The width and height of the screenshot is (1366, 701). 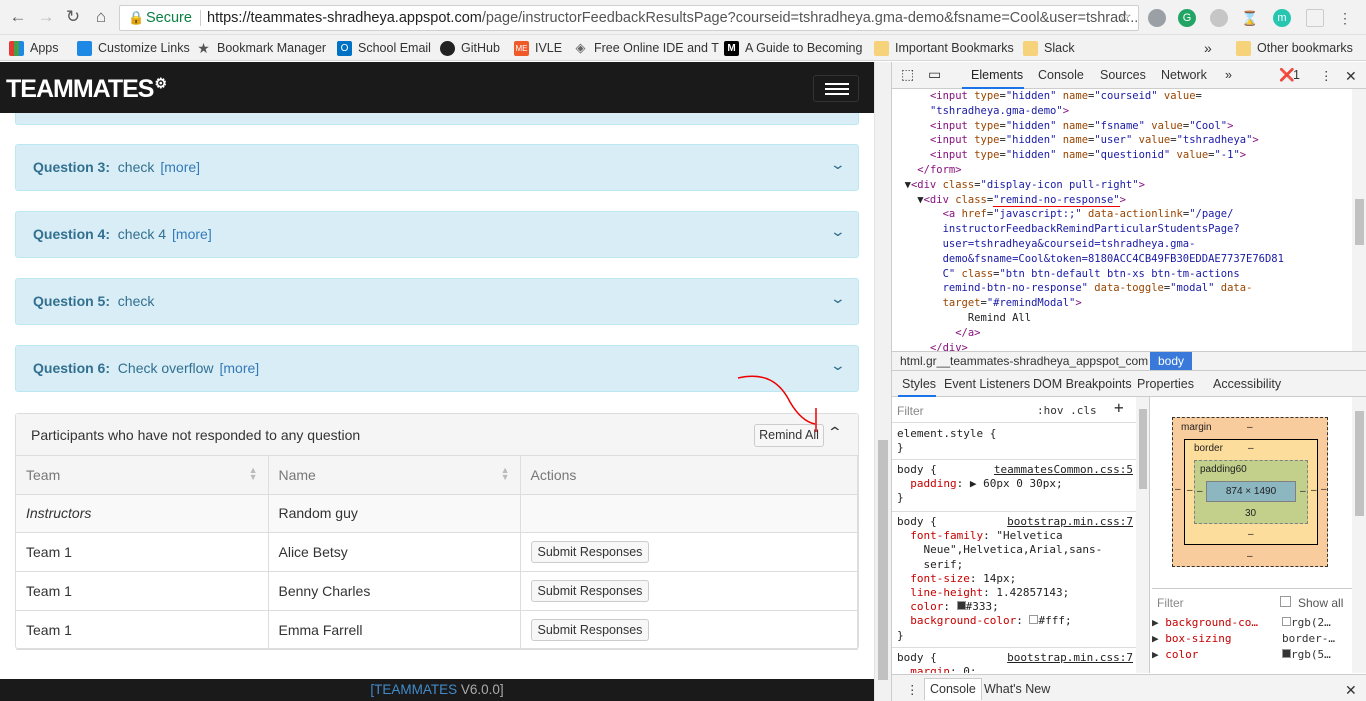 What do you see at coordinates (1024, 361) in the screenshot?
I see `breadcrumb-html: html.gr__teammates-shradheya_appspot_com` at bounding box center [1024, 361].